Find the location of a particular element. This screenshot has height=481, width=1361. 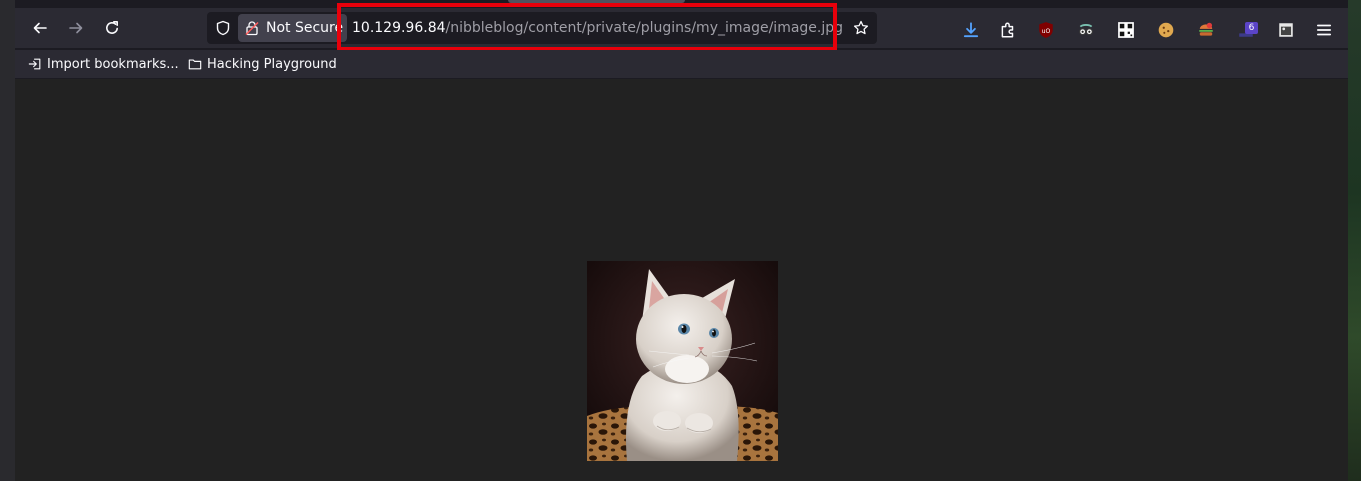

svg-text: uO is located at coordinates (1046, 31).